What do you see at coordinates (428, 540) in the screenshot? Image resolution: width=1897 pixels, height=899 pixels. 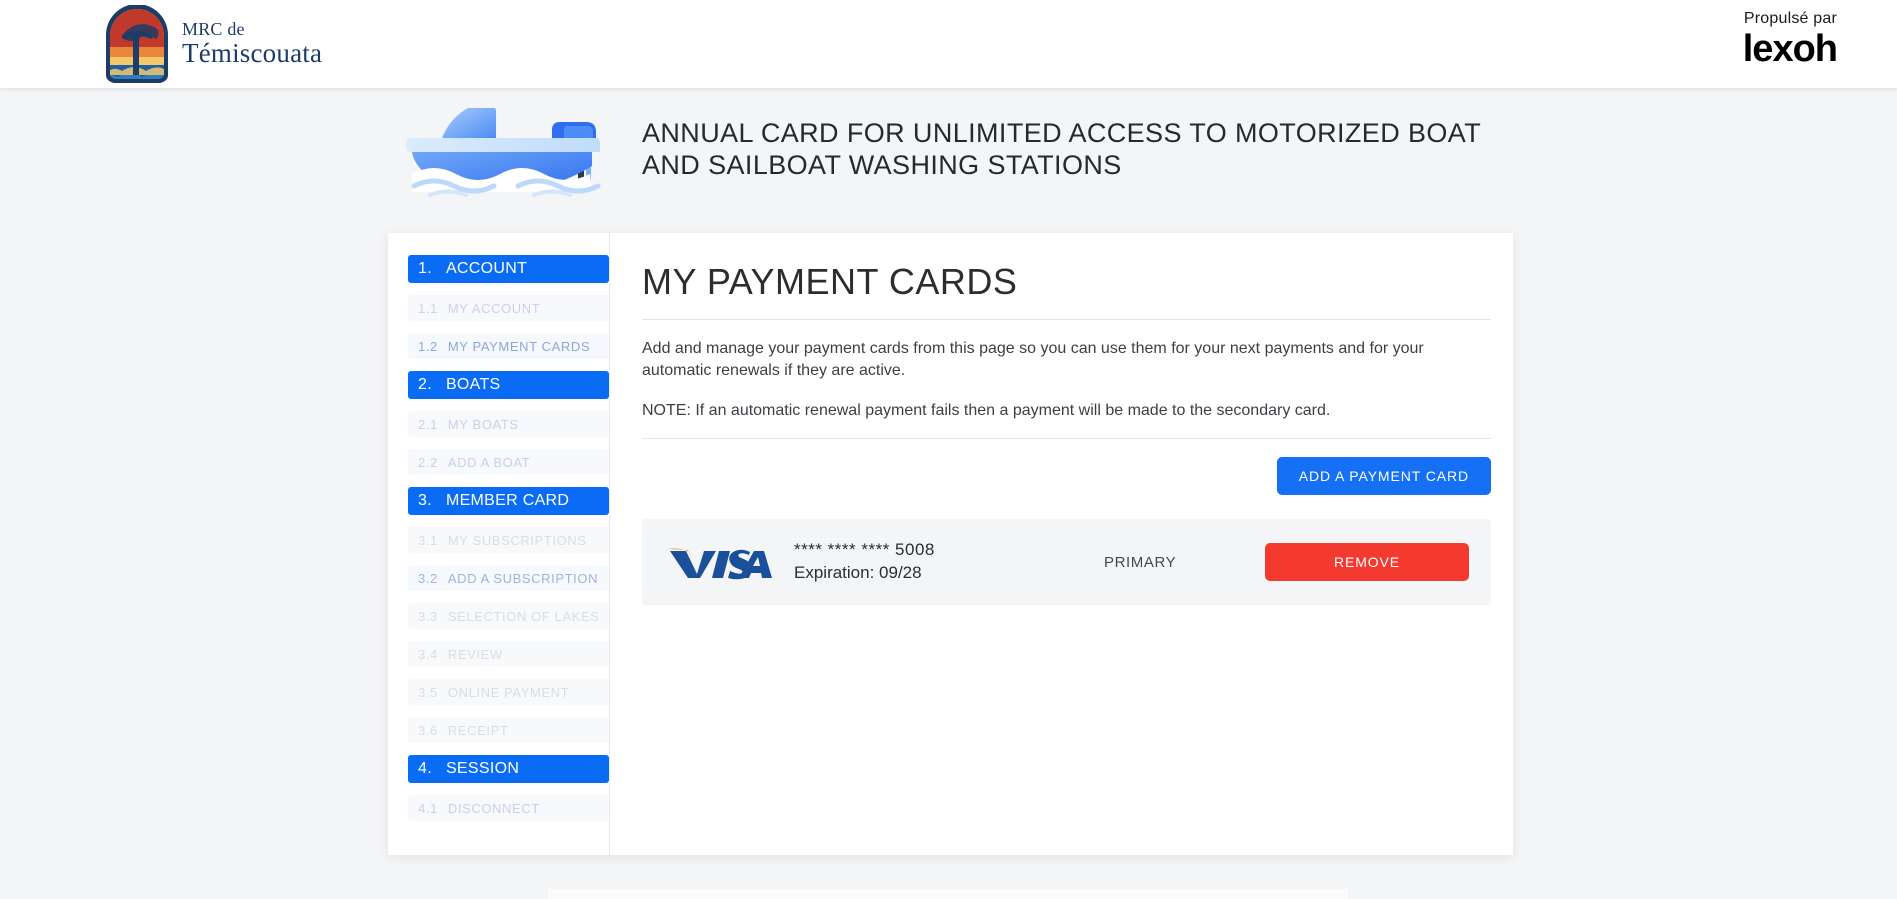 I see `sidebar-item-number: 3.1` at bounding box center [428, 540].